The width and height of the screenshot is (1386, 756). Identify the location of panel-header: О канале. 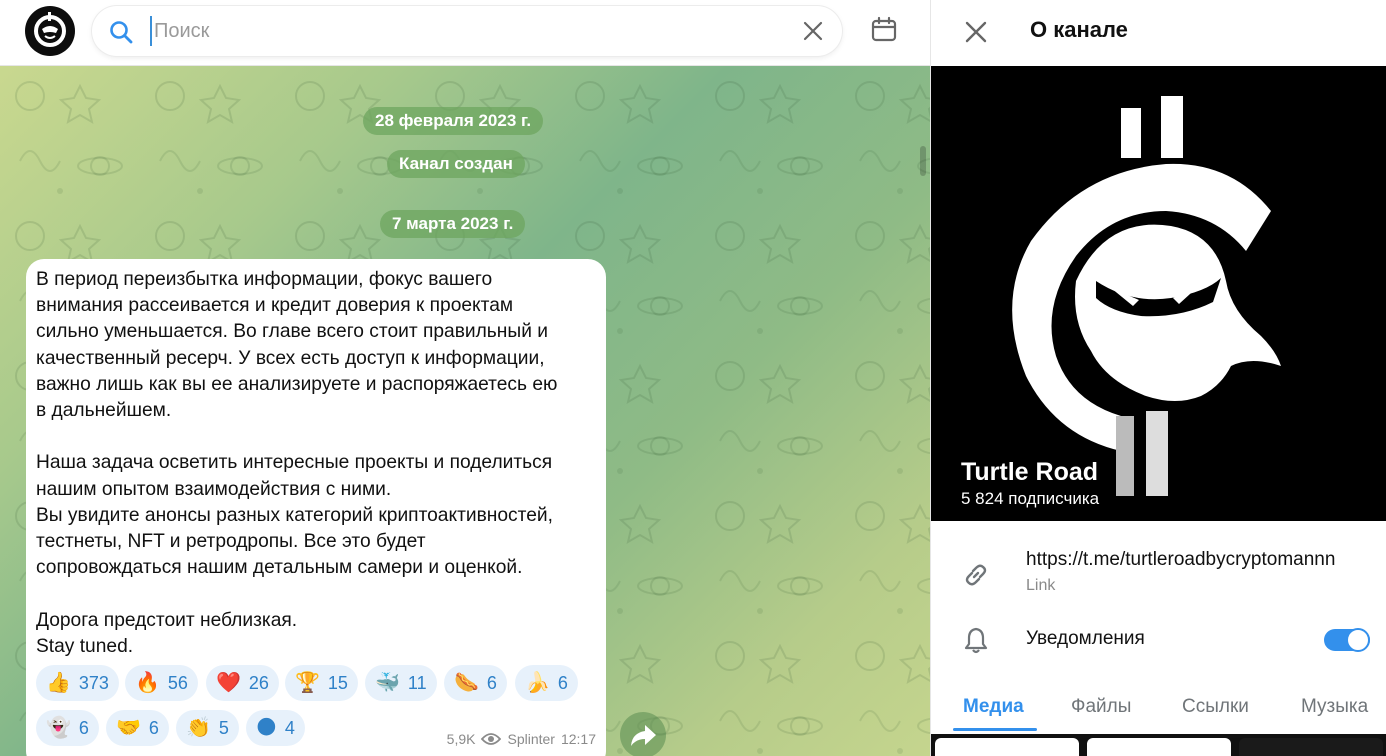
(1158, 33).